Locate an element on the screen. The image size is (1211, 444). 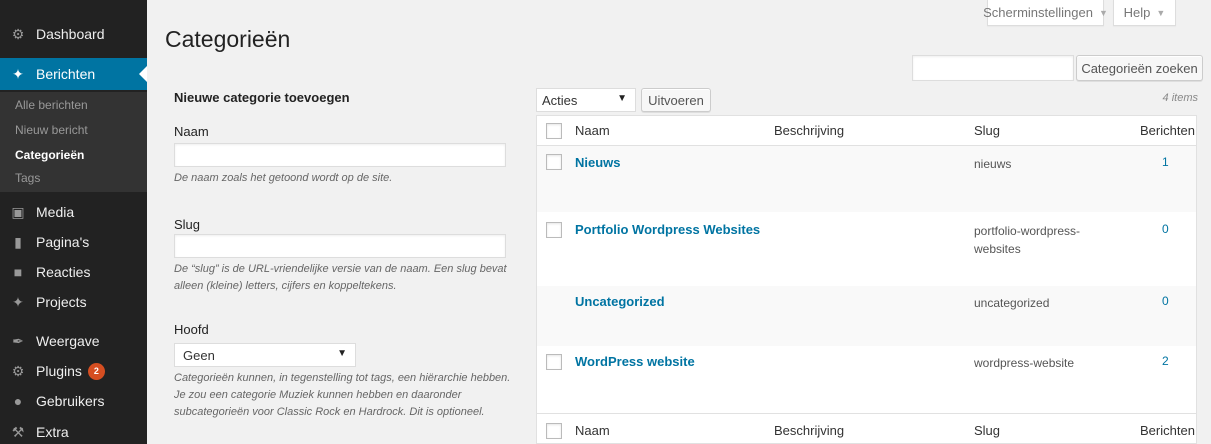
column-naam-footer: Naam is located at coordinates (592, 430).